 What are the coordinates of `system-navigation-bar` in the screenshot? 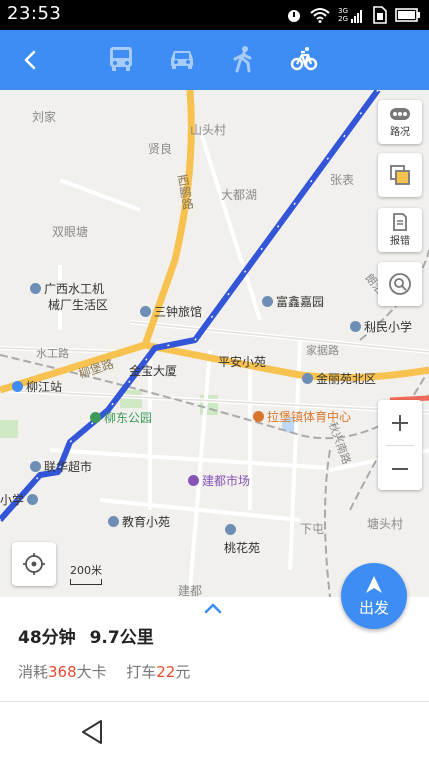 It's located at (214, 731).